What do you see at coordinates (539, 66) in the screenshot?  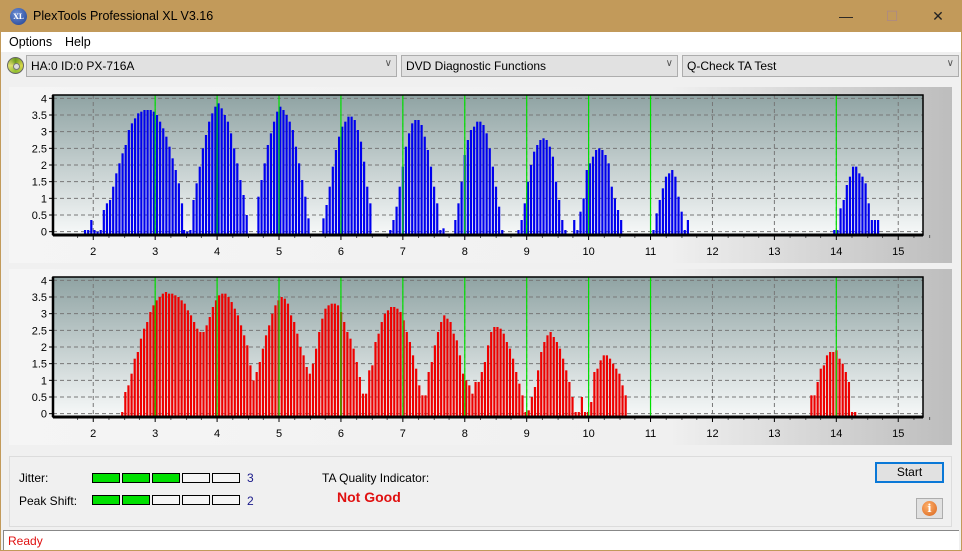 I see `function-select: DVD Diagnostic Functions ∨` at bounding box center [539, 66].